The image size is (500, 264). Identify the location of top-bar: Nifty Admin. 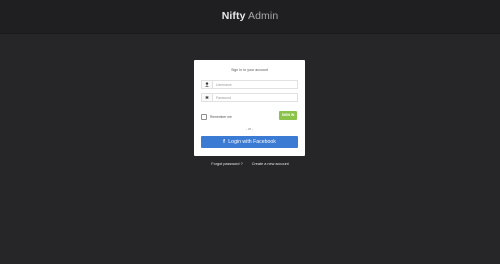
(250, 17).